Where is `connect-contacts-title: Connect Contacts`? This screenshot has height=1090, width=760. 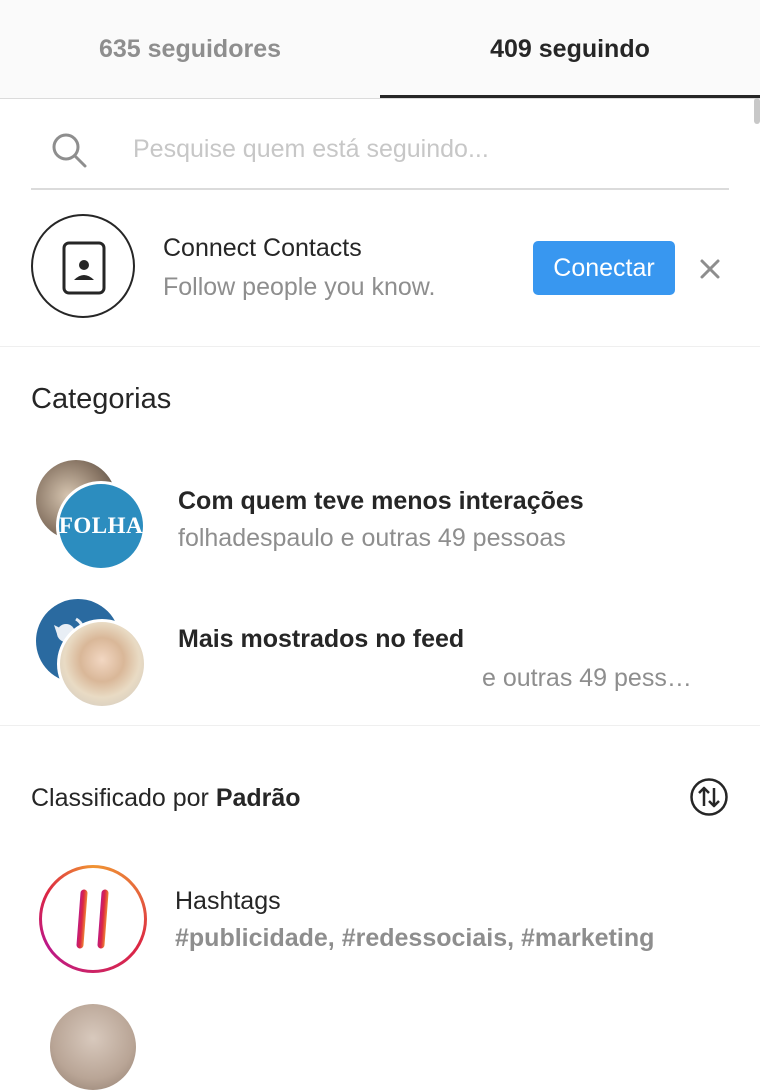
connect-contacts-title: Connect Contacts is located at coordinates (262, 248).